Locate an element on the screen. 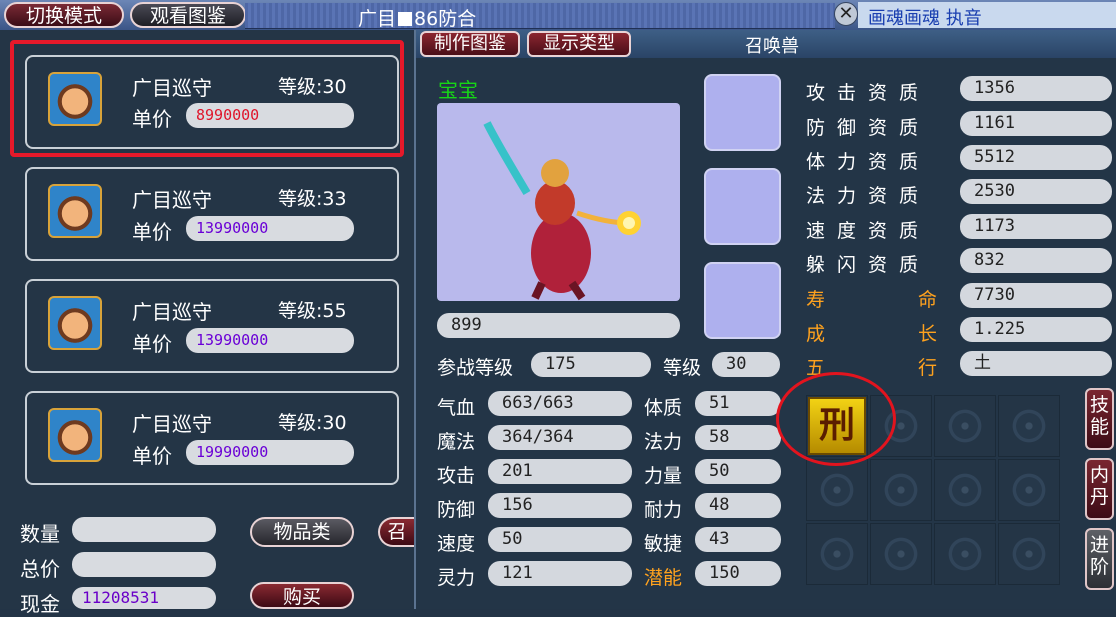 This screenshot has width=1116, height=617. lifespan-label: 寿 is located at coordinates (816, 300).